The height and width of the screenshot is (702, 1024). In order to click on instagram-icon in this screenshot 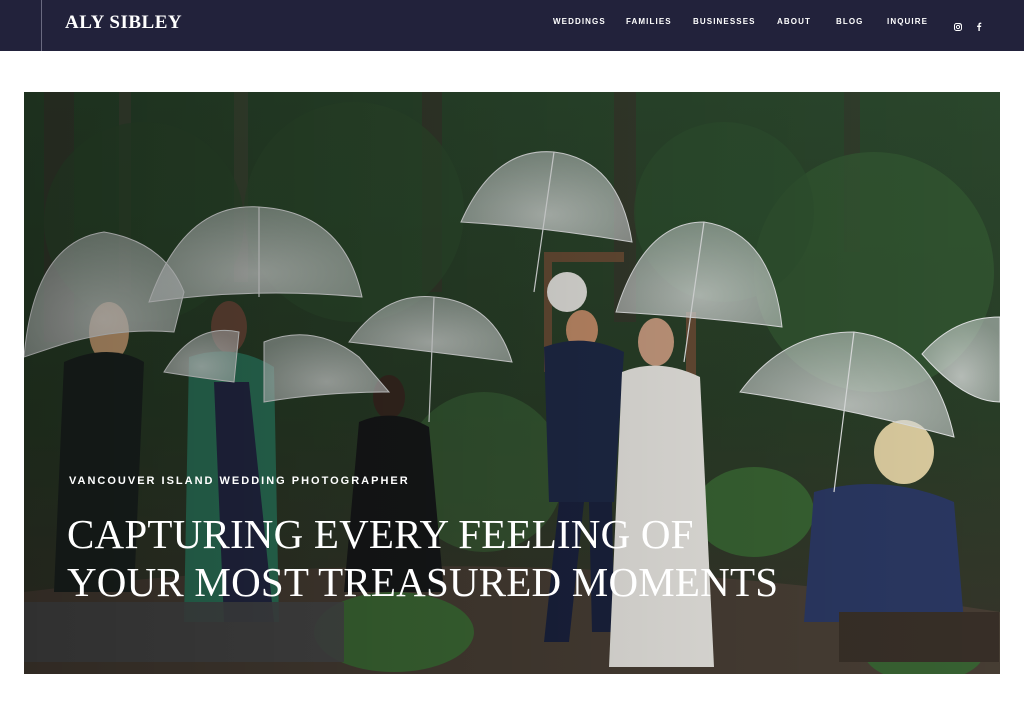, I will do `click(958, 27)`.